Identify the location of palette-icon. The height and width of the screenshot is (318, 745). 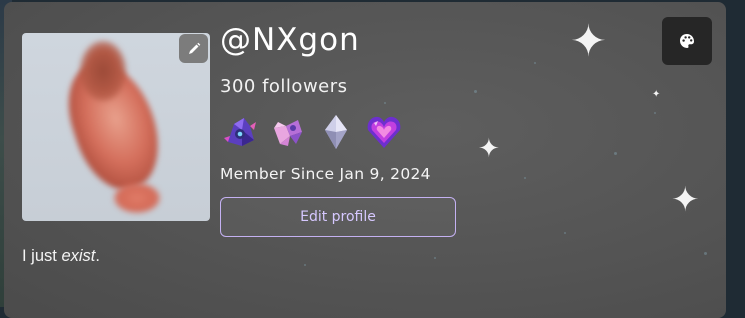
(687, 41).